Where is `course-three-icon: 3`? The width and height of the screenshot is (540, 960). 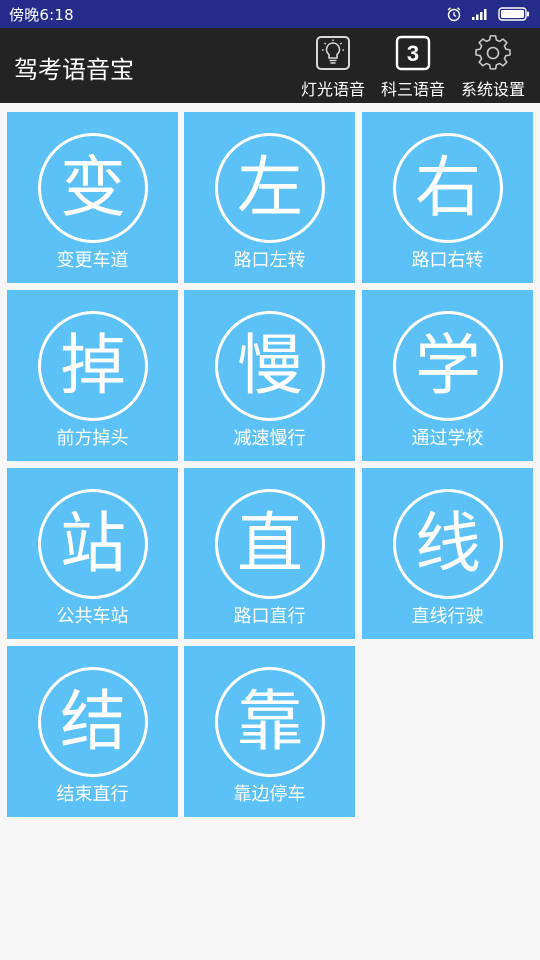 course-three-icon: 3 is located at coordinates (413, 53).